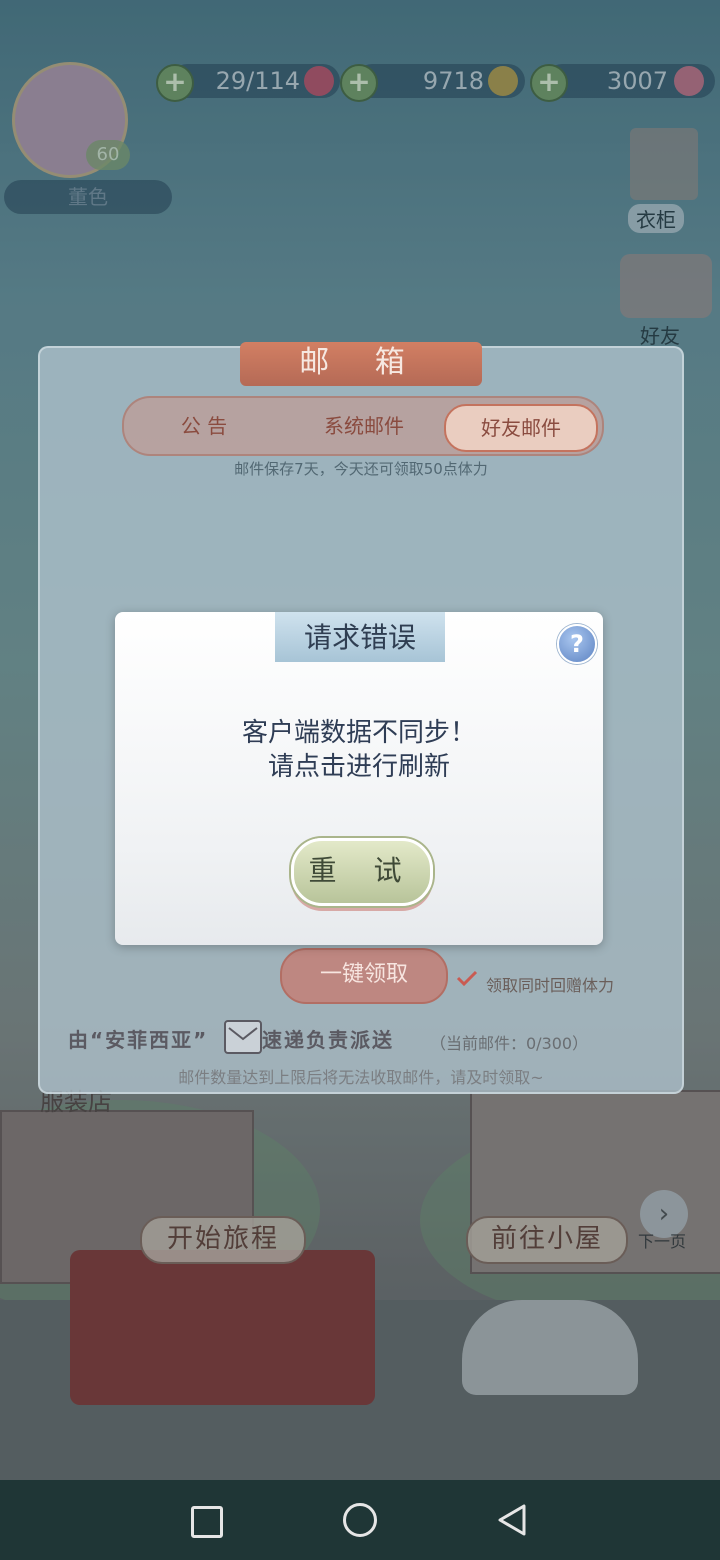  Describe the element at coordinates (358, 733) in the screenshot. I see `dialog-message-line1: 客户端数据不同步！` at that location.